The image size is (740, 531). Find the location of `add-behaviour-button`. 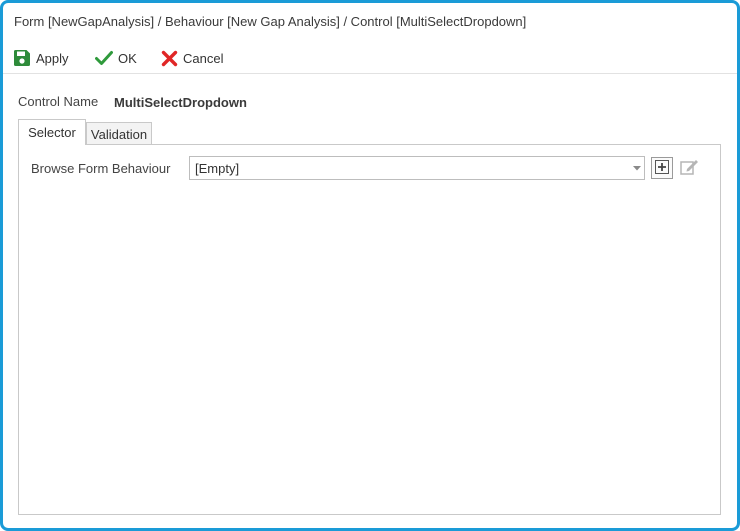

add-behaviour-button is located at coordinates (662, 168).